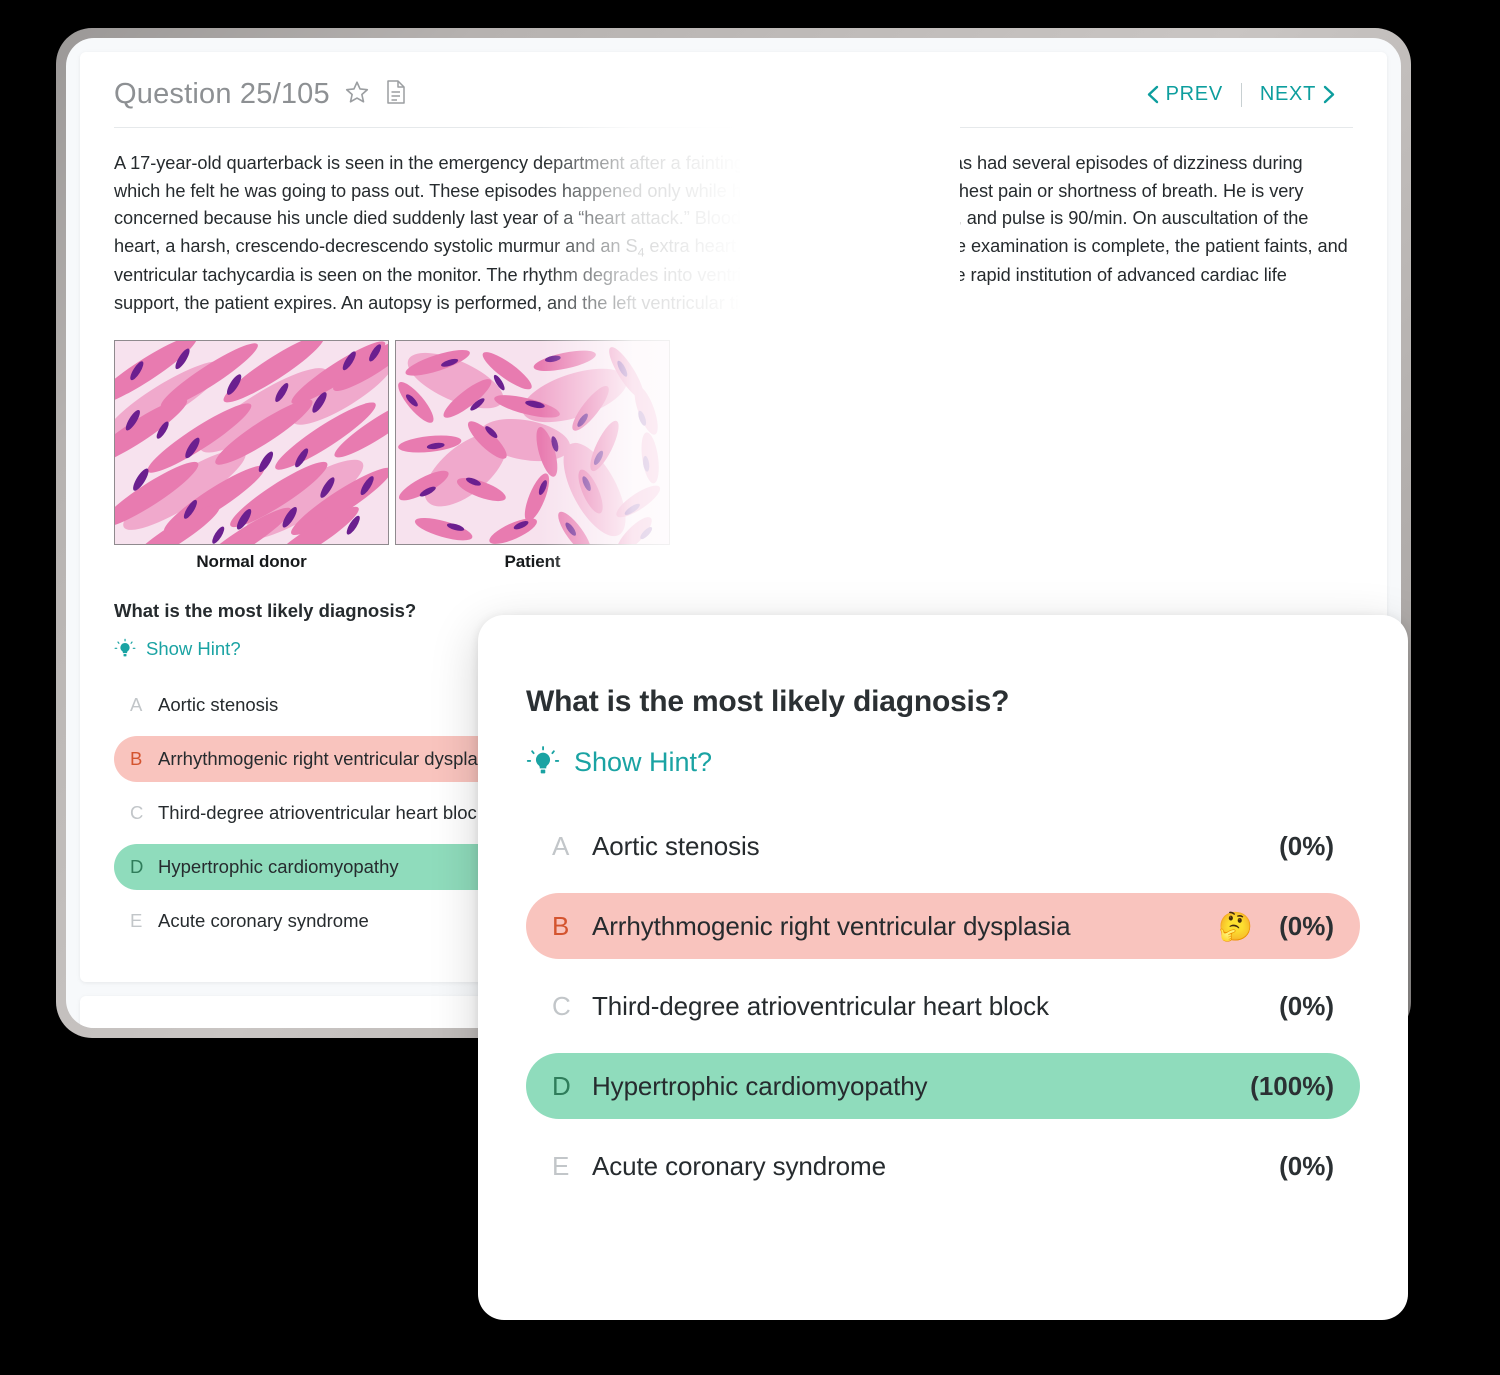 Image resolution: width=1500 pixels, height=1375 pixels. Describe the element at coordinates (392, 562) in the screenshot. I see `figure-labels: Normal donor Patient` at that location.